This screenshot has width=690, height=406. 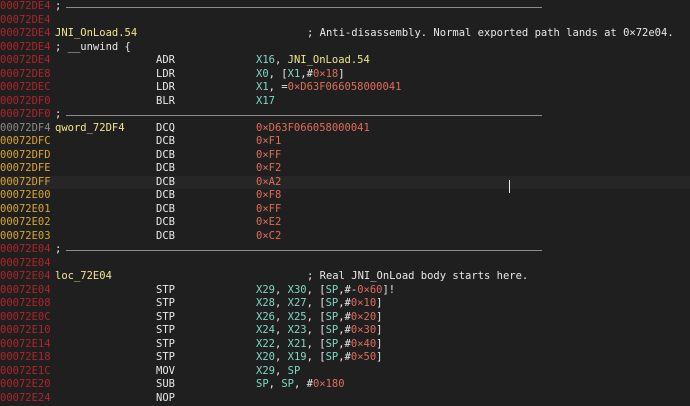 What do you see at coordinates (25, 372) in the screenshot?
I see `address: 00072E1C` at bounding box center [25, 372].